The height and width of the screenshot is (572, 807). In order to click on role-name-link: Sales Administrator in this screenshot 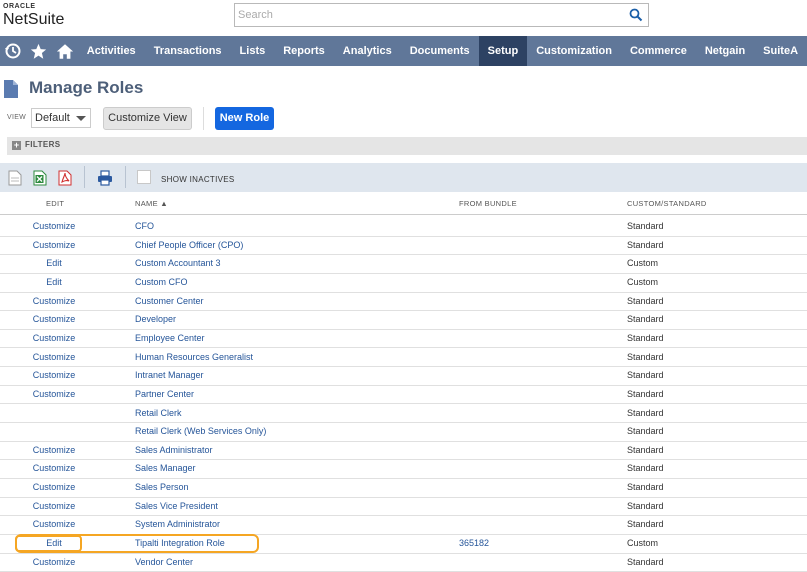, I will do `click(174, 450)`.